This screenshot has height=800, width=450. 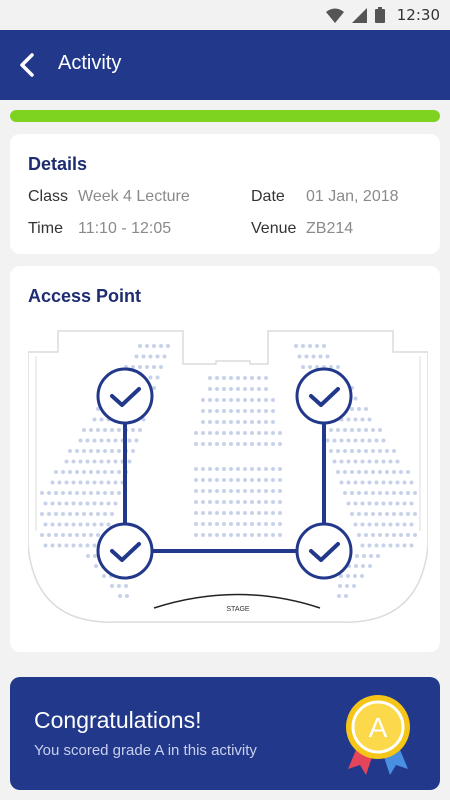 I want to click on checkpoint-top-right, so click(x=324, y=396).